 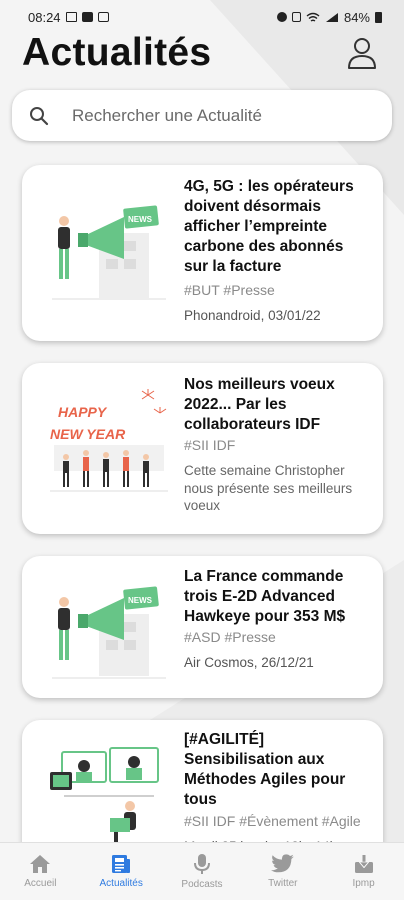 What do you see at coordinates (121, 864) in the screenshot?
I see `news-icon` at bounding box center [121, 864].